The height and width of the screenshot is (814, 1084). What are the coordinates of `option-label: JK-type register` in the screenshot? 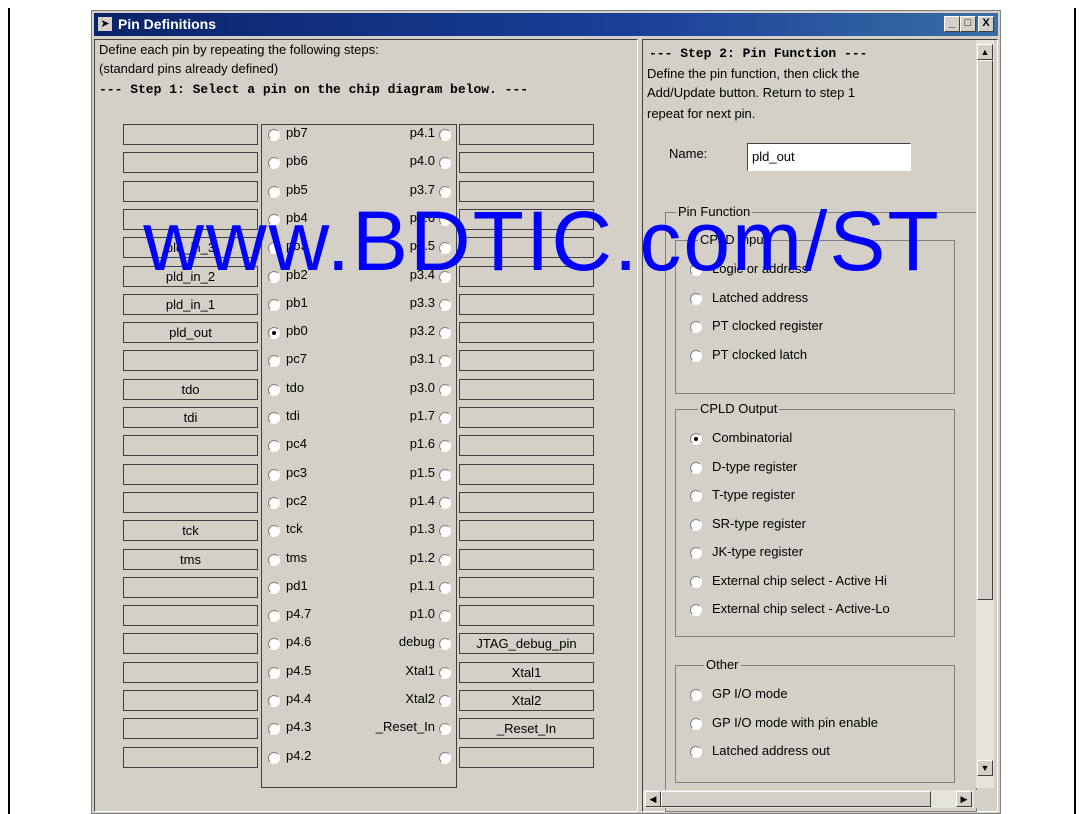 It's located at (757, 551).